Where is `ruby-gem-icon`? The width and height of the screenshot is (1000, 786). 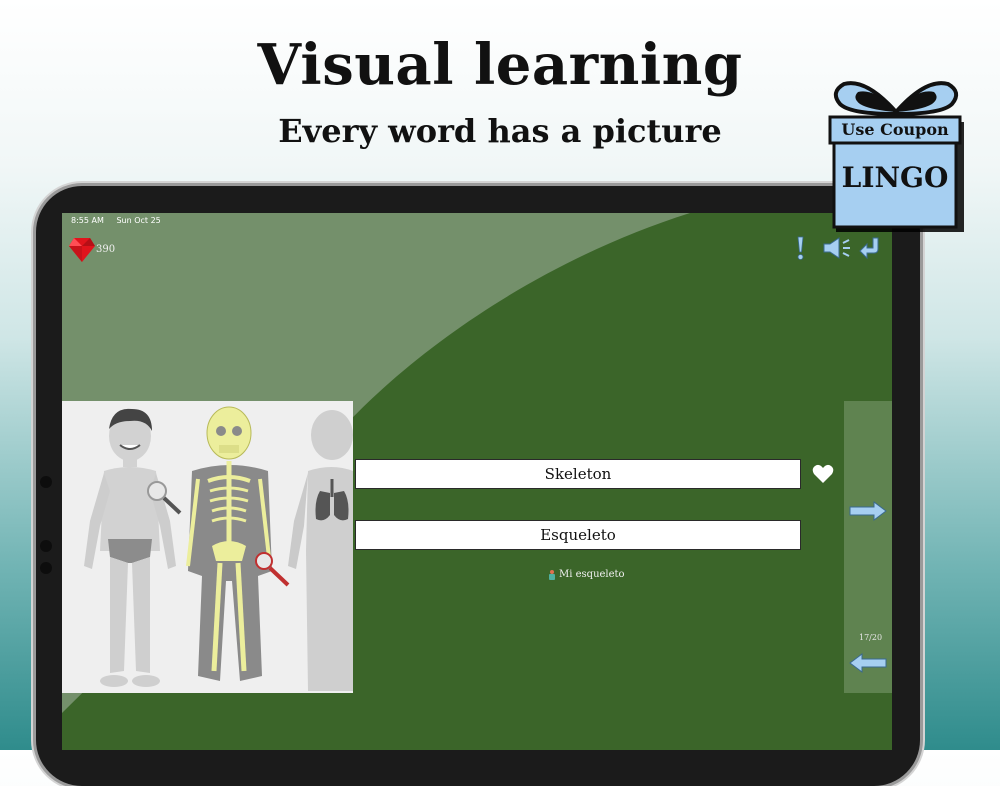
ruby-gem-icon is located at coordinates (82, 250).